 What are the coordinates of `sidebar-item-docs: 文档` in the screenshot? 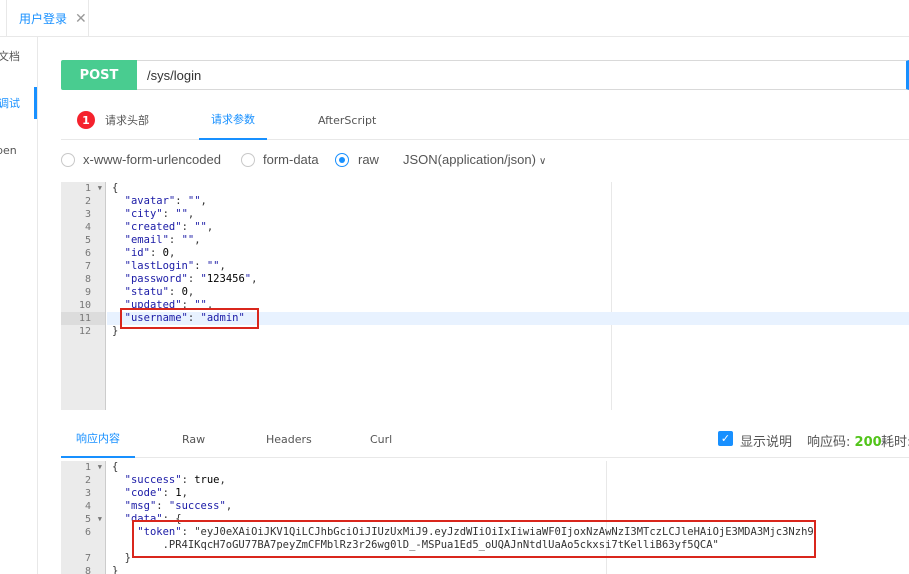 It's located at (10, 56).